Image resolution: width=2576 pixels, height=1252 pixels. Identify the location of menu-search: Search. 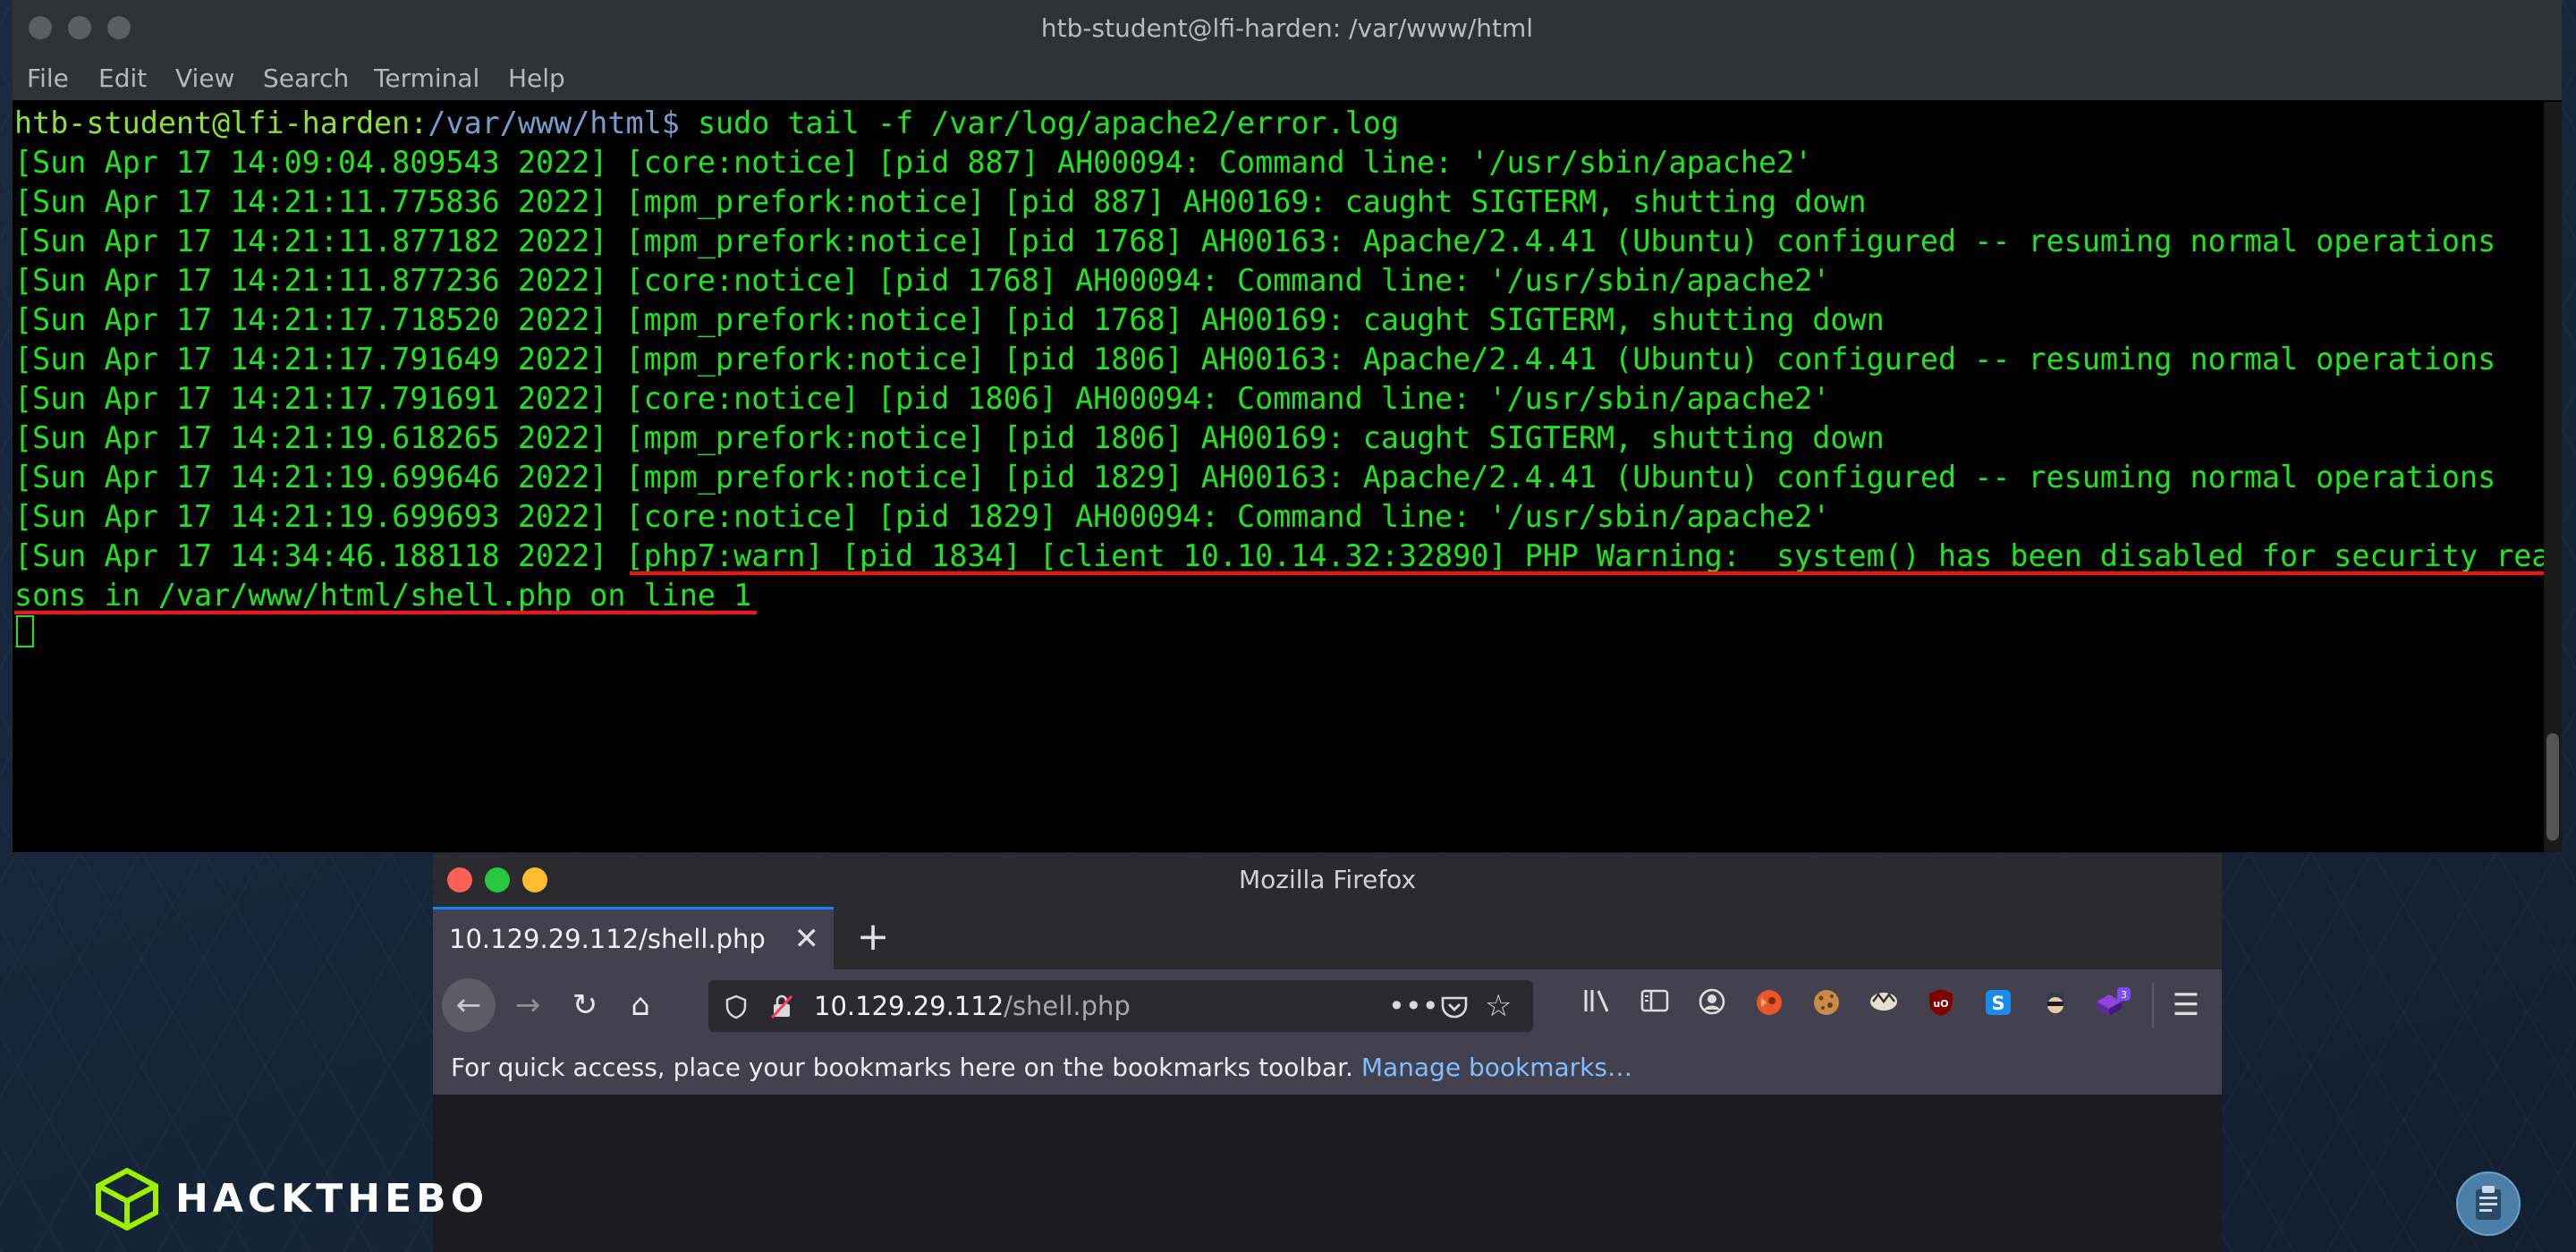
(306, 78).